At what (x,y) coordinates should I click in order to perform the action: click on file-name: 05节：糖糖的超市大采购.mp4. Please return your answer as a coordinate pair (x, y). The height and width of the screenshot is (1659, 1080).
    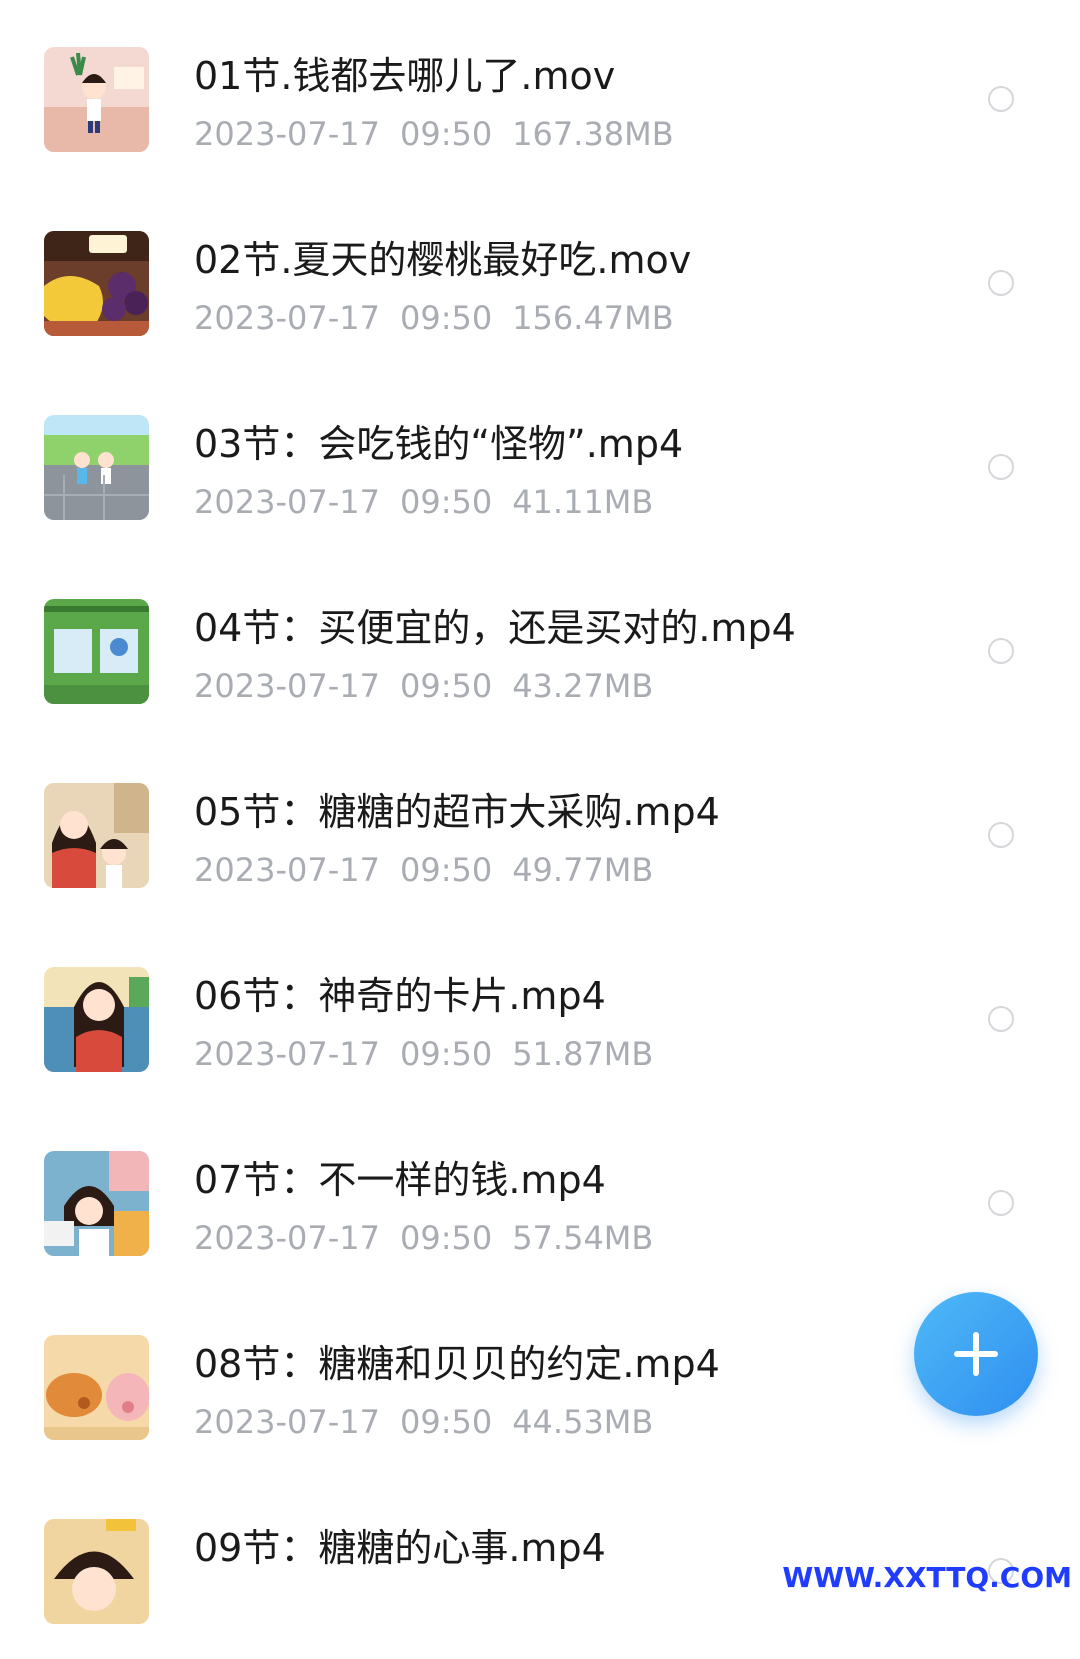
    Looking at the image, I should click on (457, 812).